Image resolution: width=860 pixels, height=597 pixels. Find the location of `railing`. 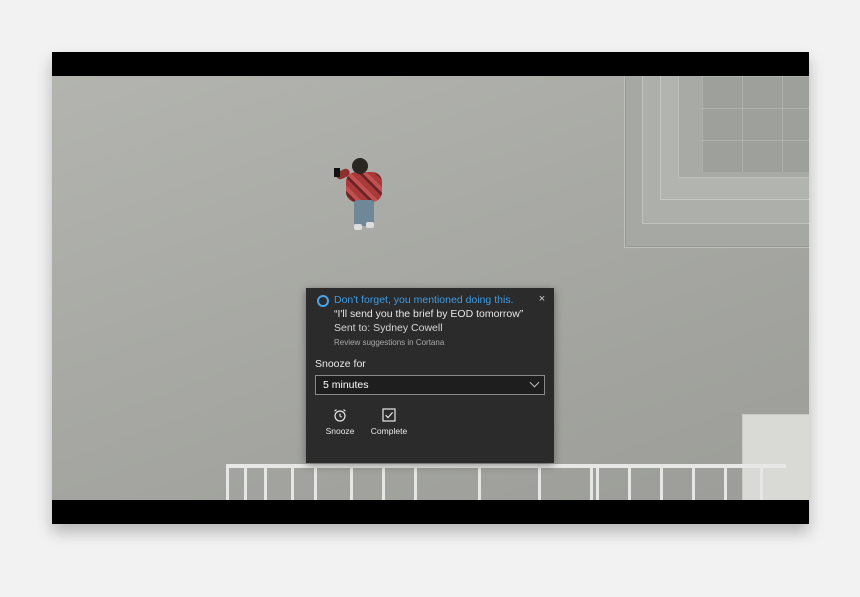

railing is located at coordinates (506, 482).